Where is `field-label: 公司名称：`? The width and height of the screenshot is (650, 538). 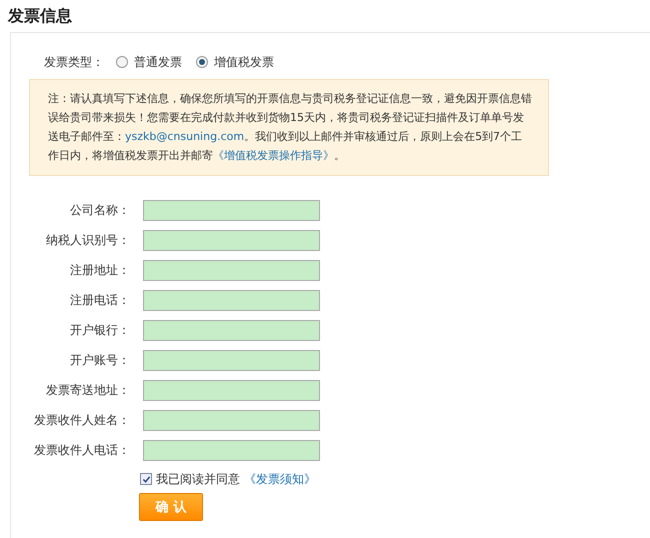
field-label: 公司名称： is located at coordinates (99, 210).